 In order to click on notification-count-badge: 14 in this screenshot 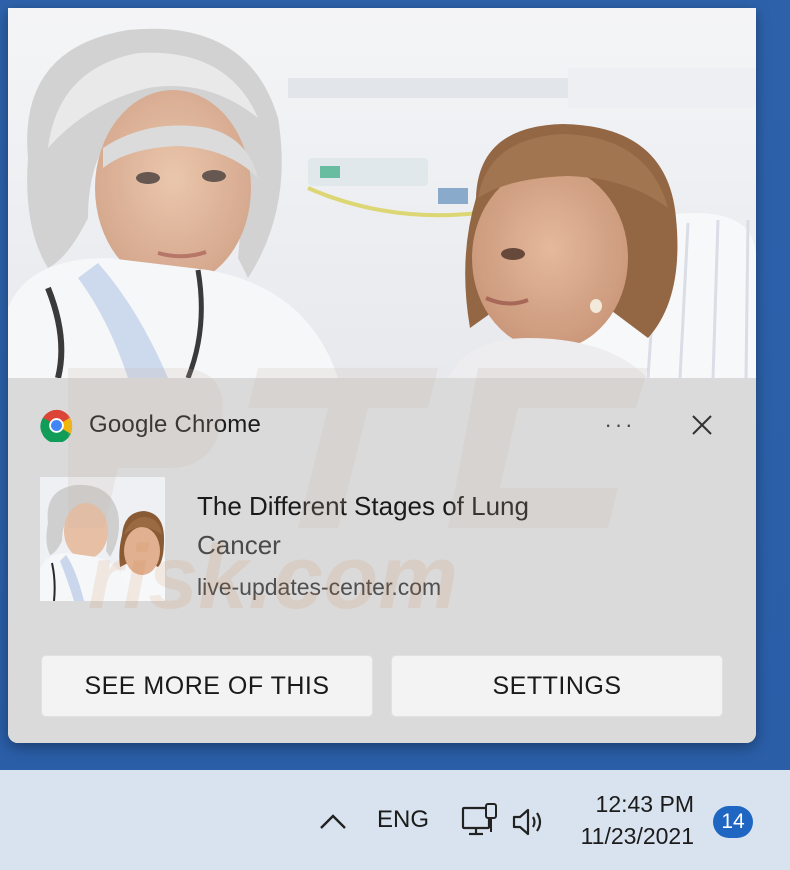, I will do `click(733, 822)`.